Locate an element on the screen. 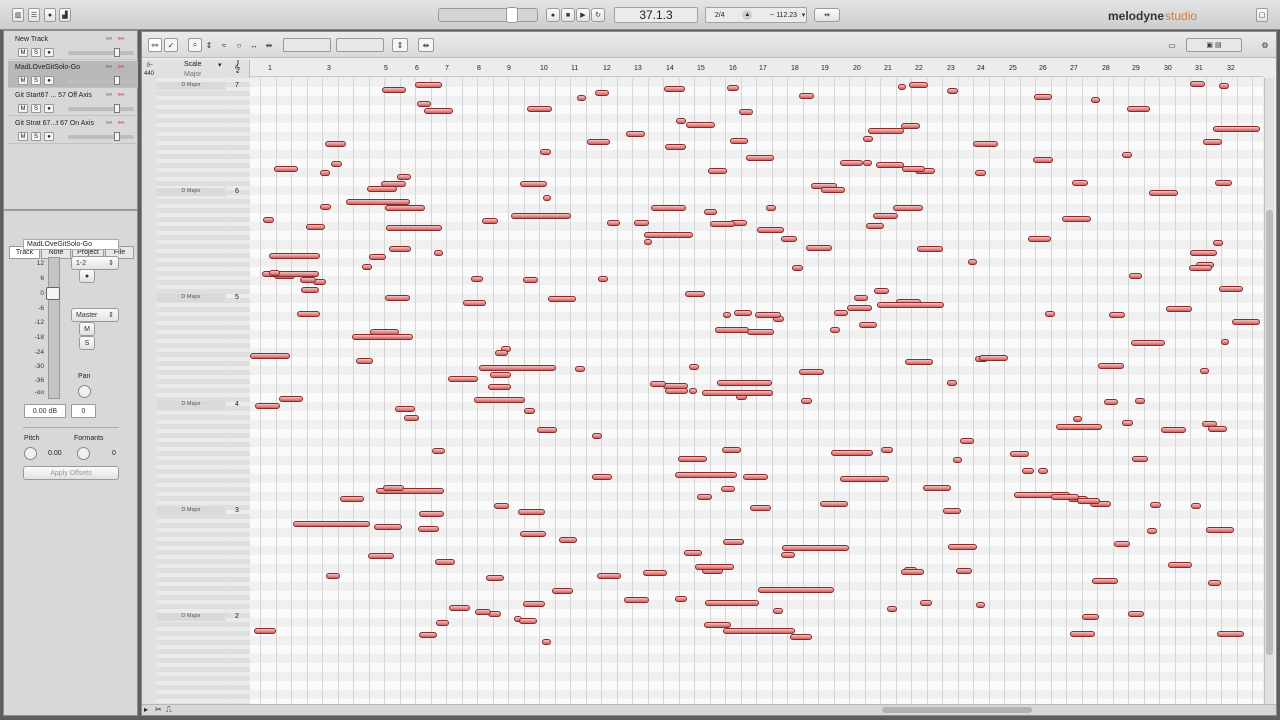 The height and width of the screenshot is (720, 1280). treble-clef-icon: 𝄞 is located at coordinates (237, 67).